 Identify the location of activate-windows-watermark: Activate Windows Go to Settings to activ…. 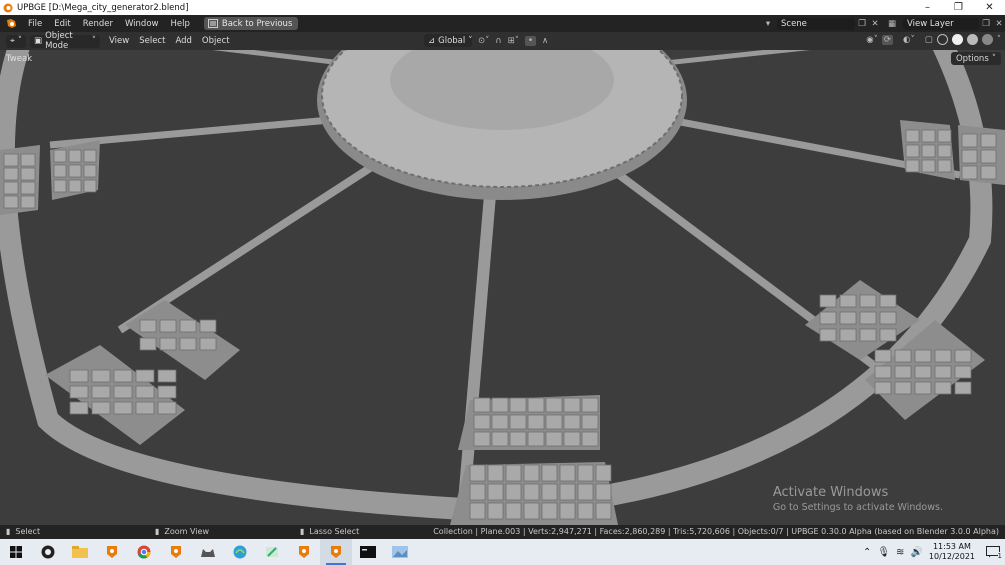
(858, 499).